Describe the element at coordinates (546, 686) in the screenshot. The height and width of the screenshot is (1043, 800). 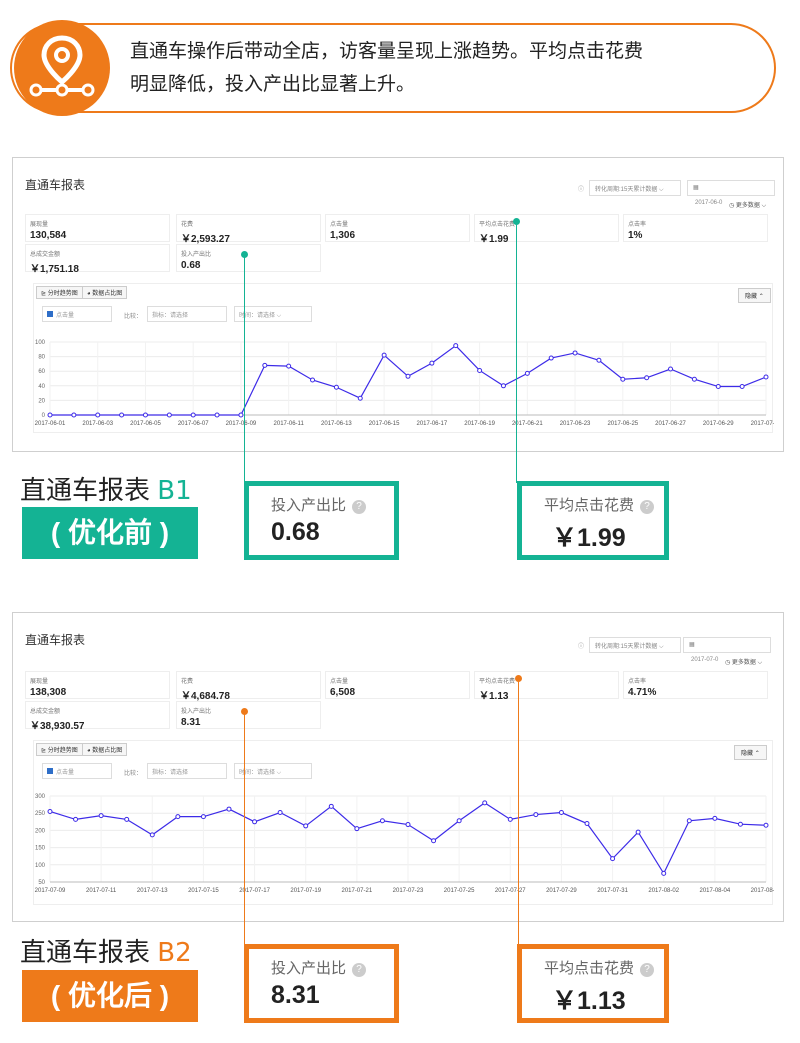
I see `metric-avg-cpc: 平均点击花费 ￥1.13` at that location.